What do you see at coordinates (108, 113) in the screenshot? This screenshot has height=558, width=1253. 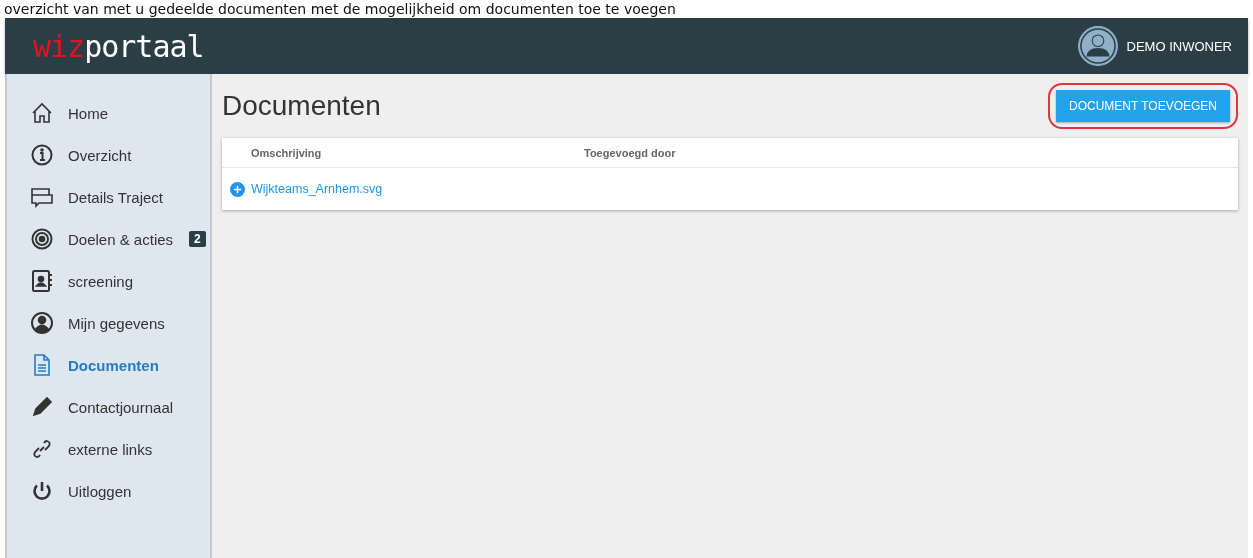 I see `sidebar-item: Home` at bounding box center [108, 113].